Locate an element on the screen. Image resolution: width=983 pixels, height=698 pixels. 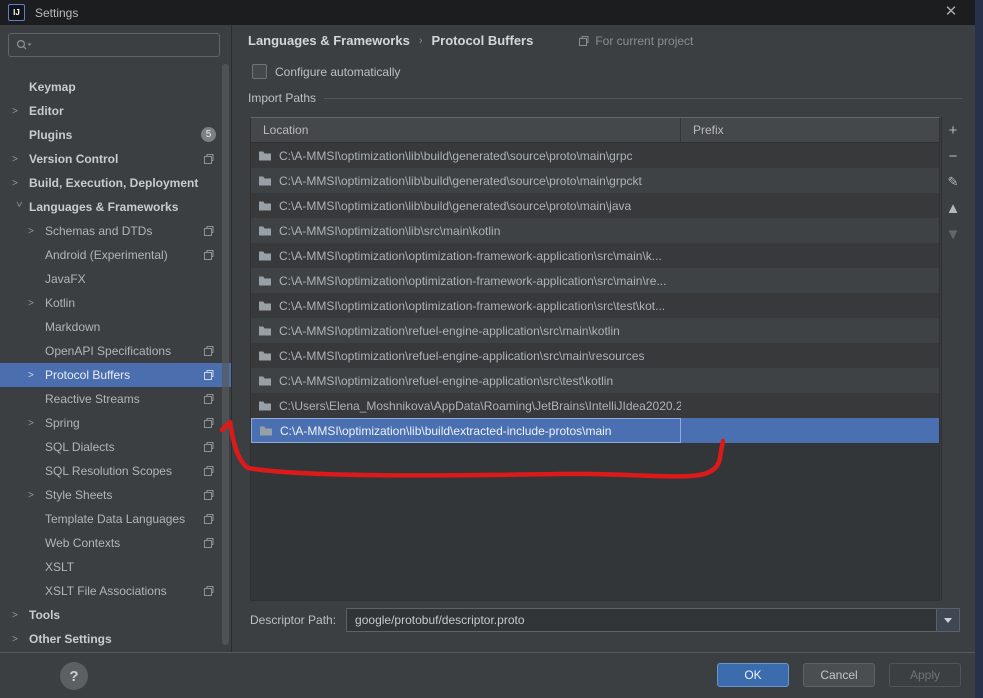
search-icon is located at coordinates (24, 45).